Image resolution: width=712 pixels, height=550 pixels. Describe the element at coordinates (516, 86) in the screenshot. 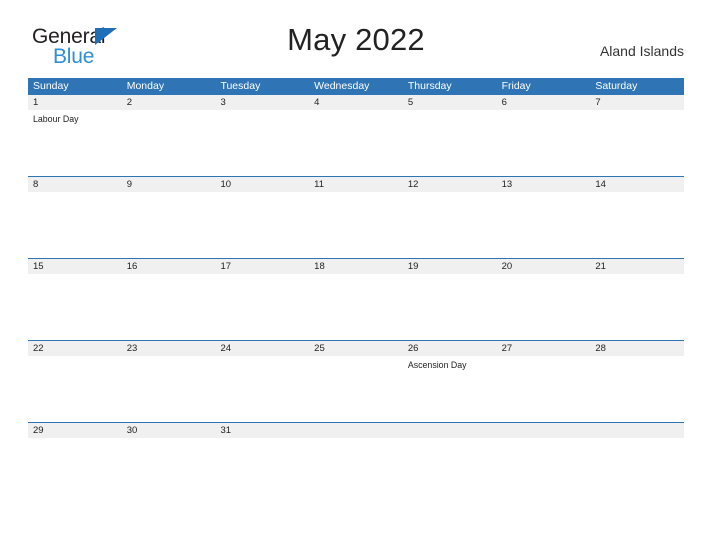

I see `weekday-header-friday: Friday` at that location.